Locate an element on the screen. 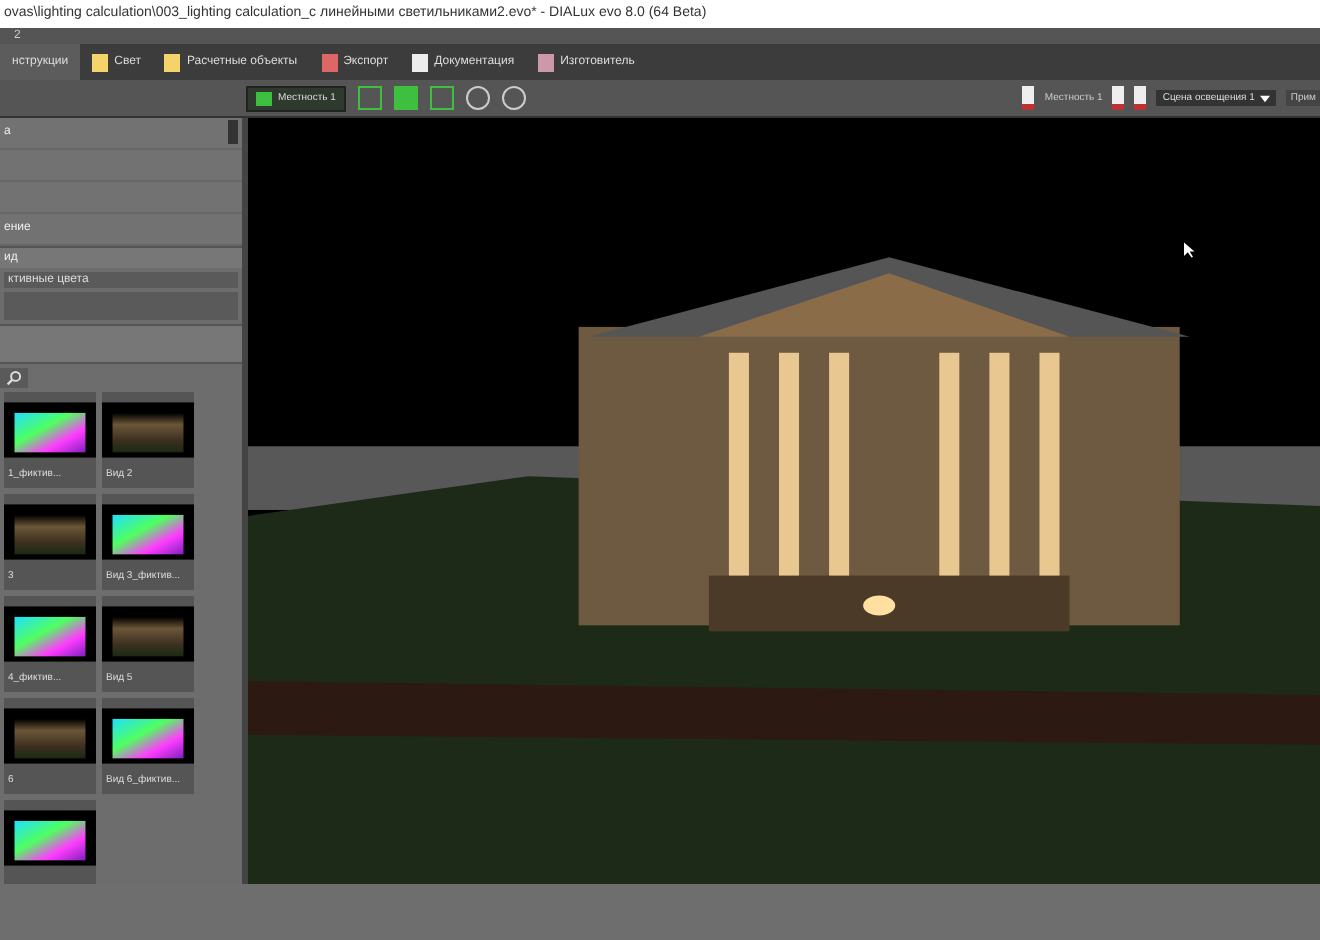 The image size is (1320, 940). mouse-cursor-icon is located at coordinates (1190, 250).